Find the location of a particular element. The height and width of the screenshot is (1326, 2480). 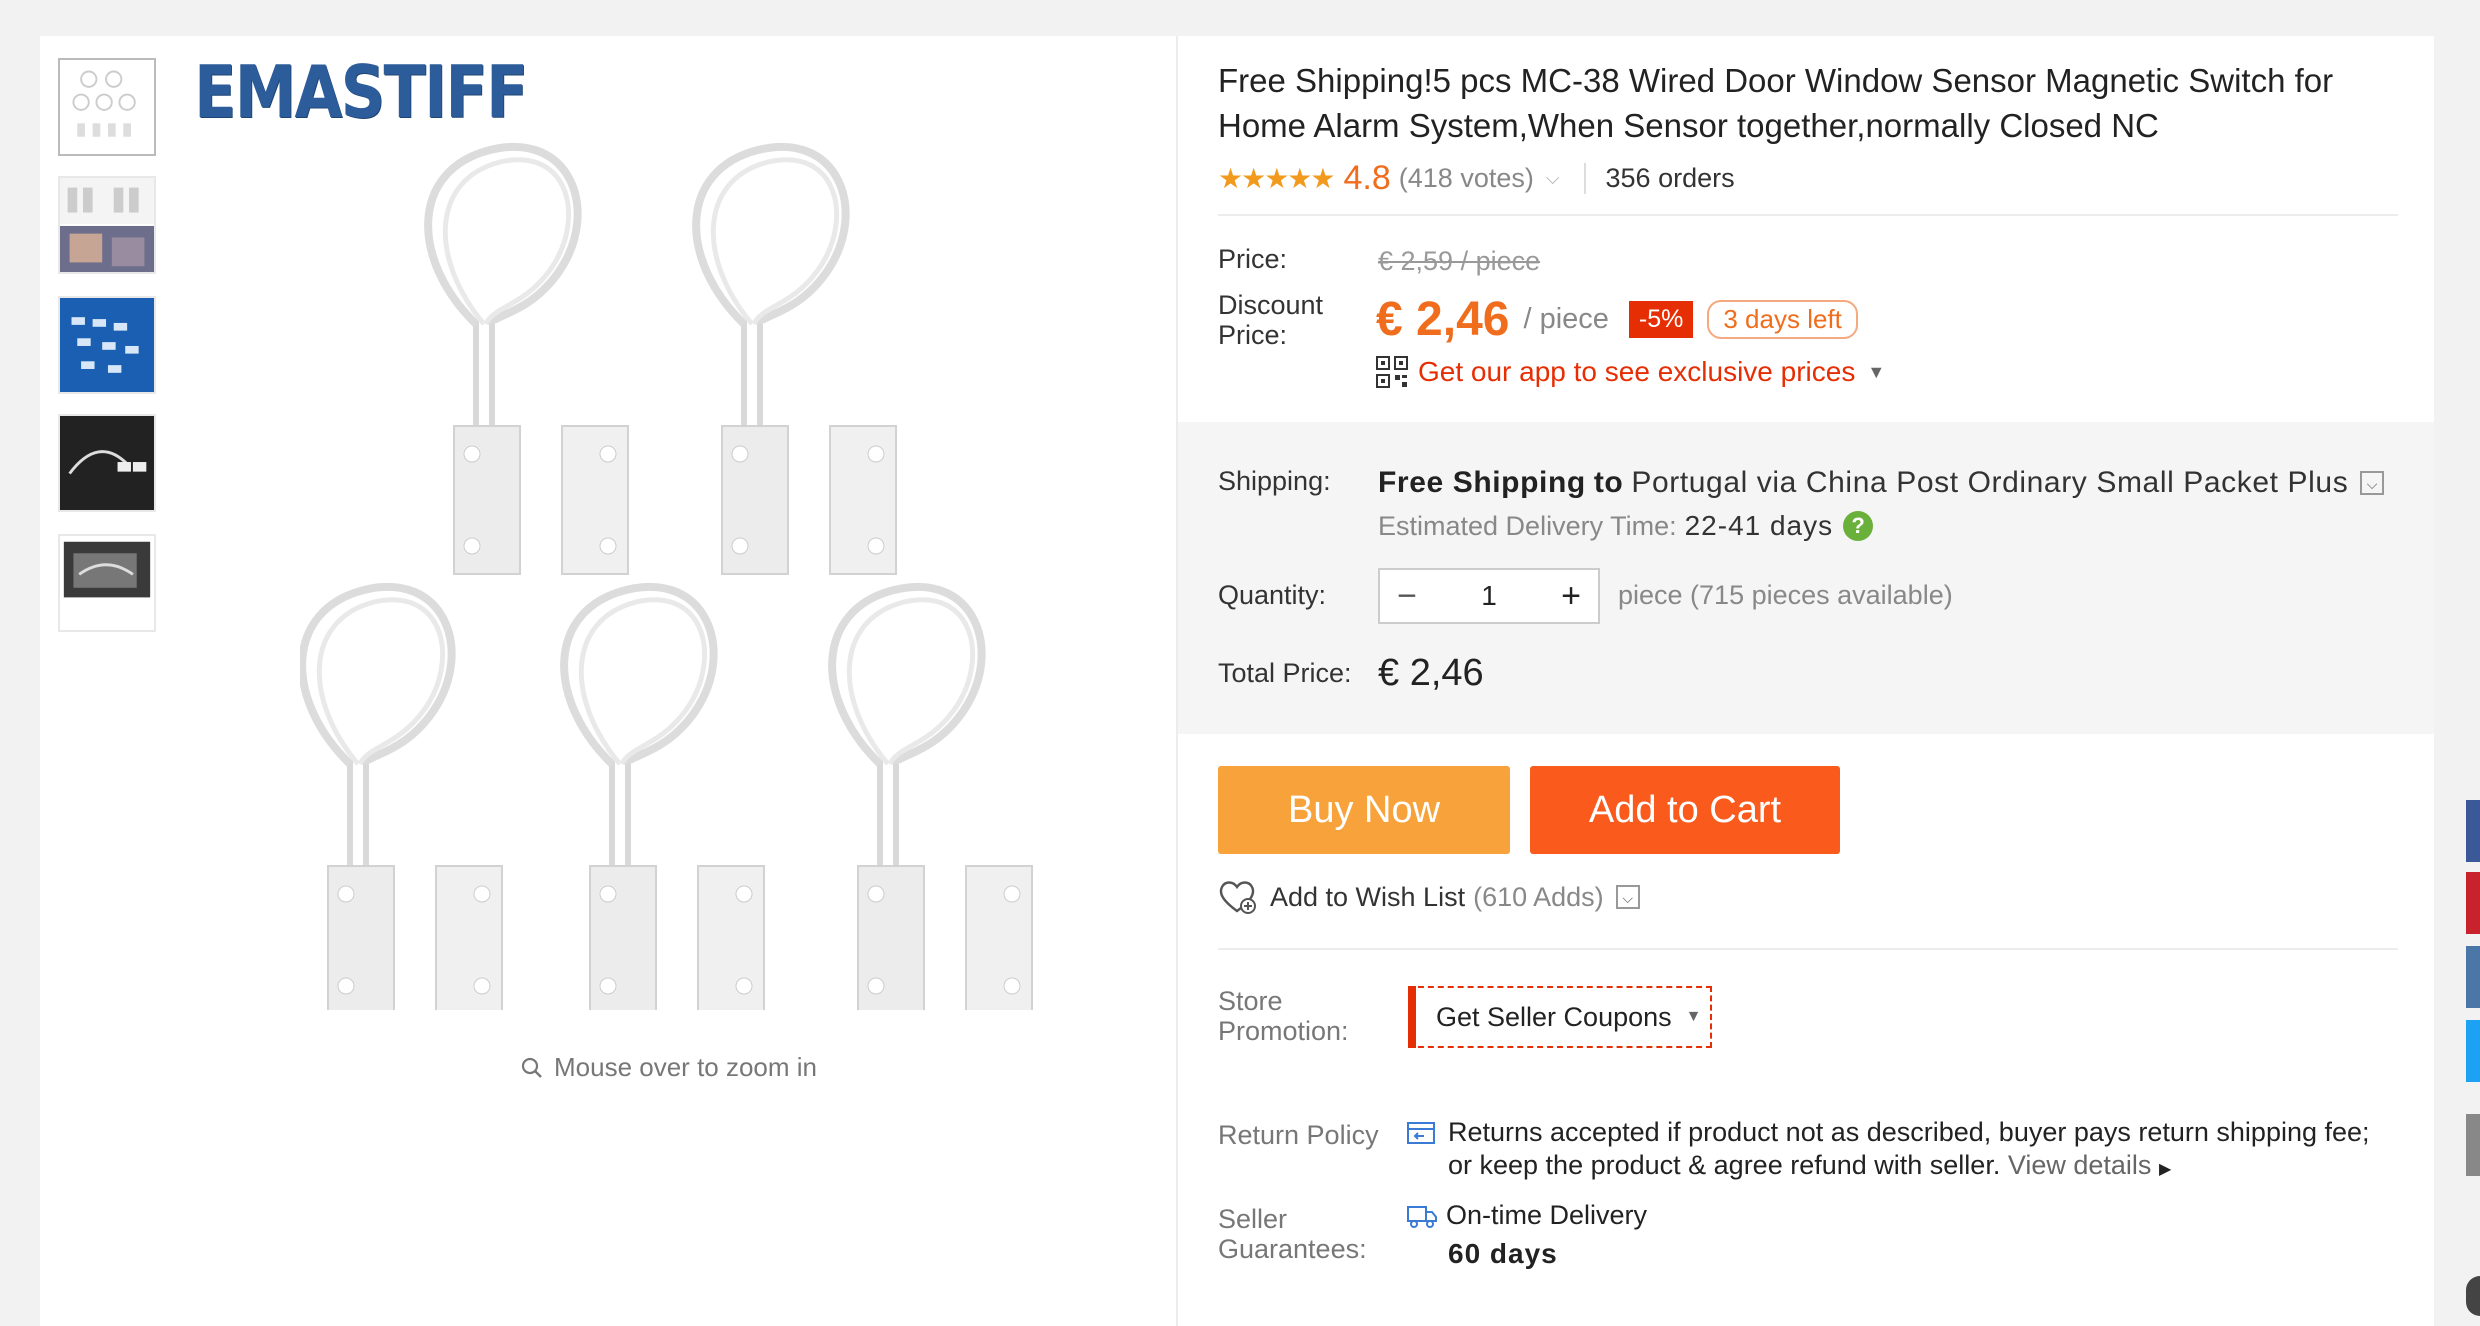

zoom-hint: Mouse over to zoom in is located at coordinates (668, 1067).